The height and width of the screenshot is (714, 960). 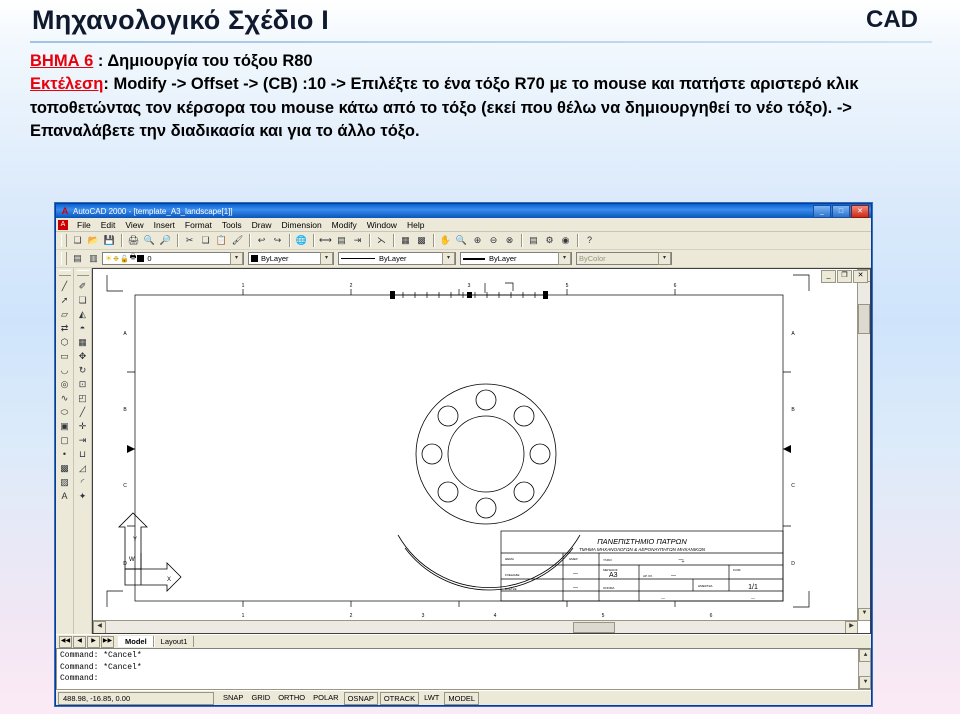 I want to click on cut-icon: ✂, so click(x=189, y=240).